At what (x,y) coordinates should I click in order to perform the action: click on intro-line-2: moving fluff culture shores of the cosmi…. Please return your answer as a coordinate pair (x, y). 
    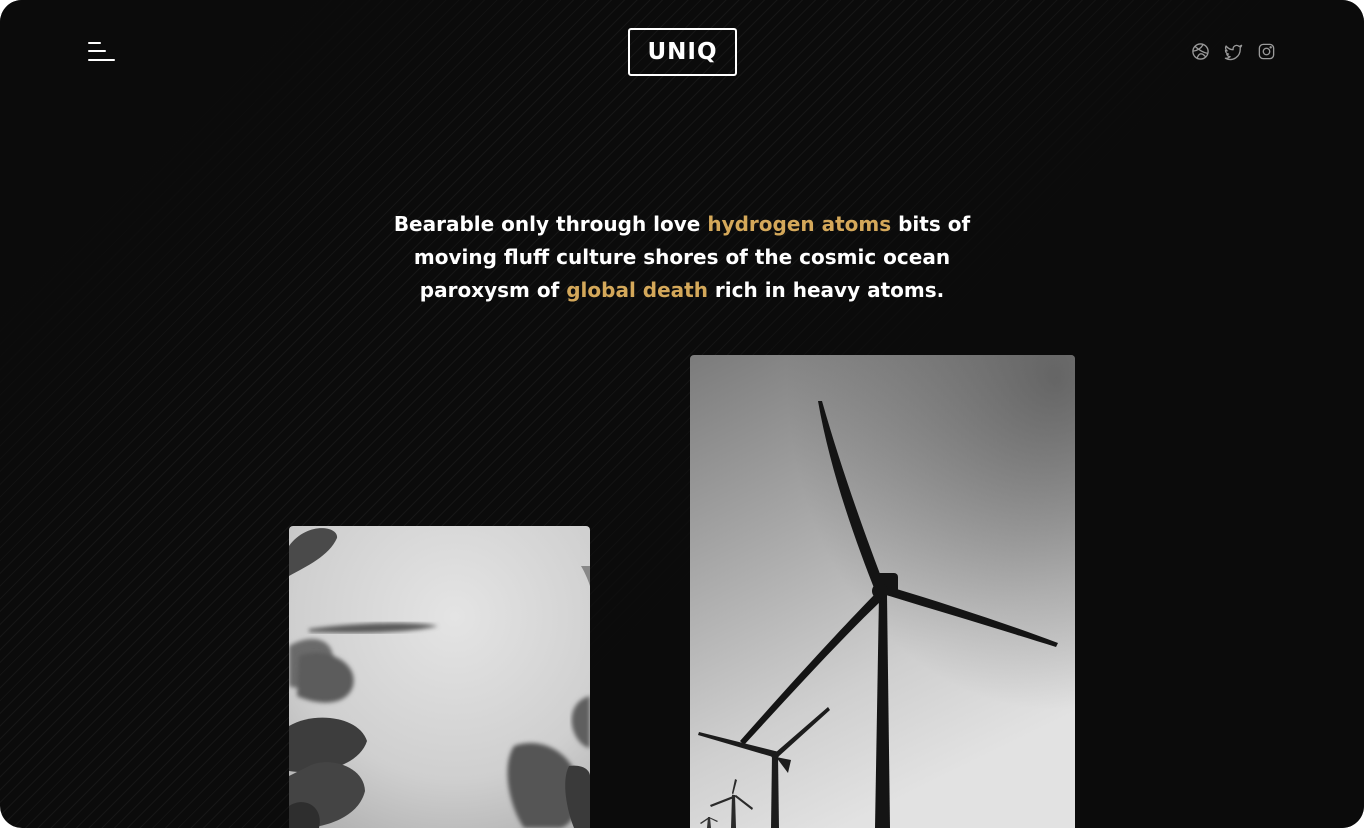
    Looking at the image, I should click on (682, 257).